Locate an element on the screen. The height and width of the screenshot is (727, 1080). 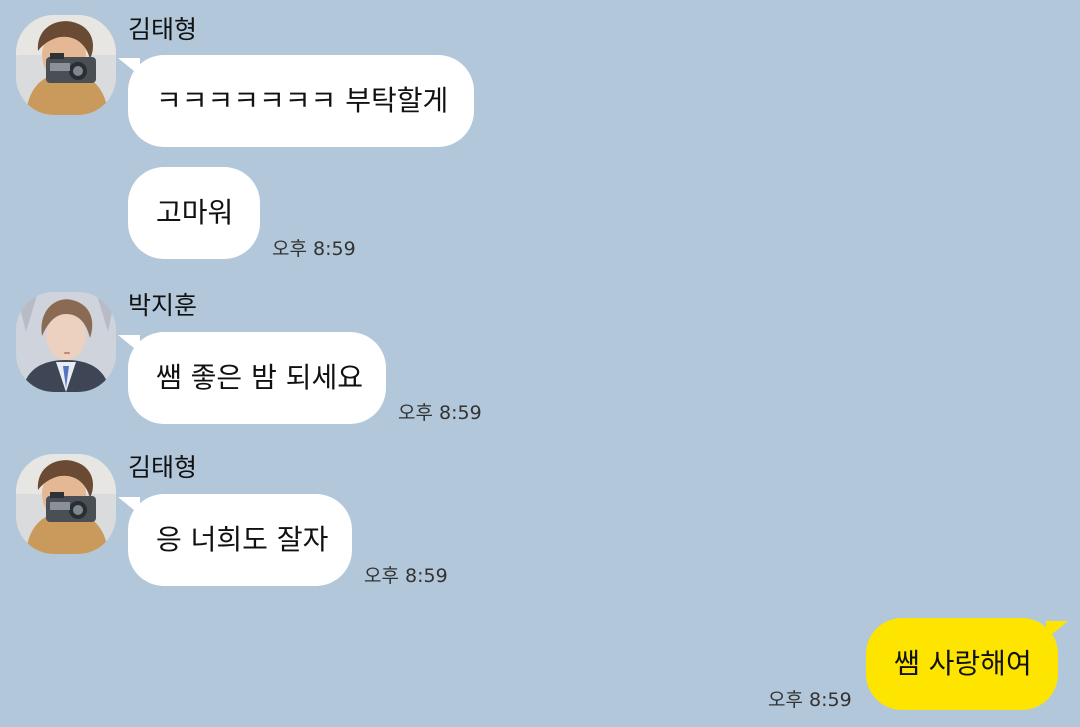
message-text: 쌤 사랑해여 is located at coordinates (963, 663).